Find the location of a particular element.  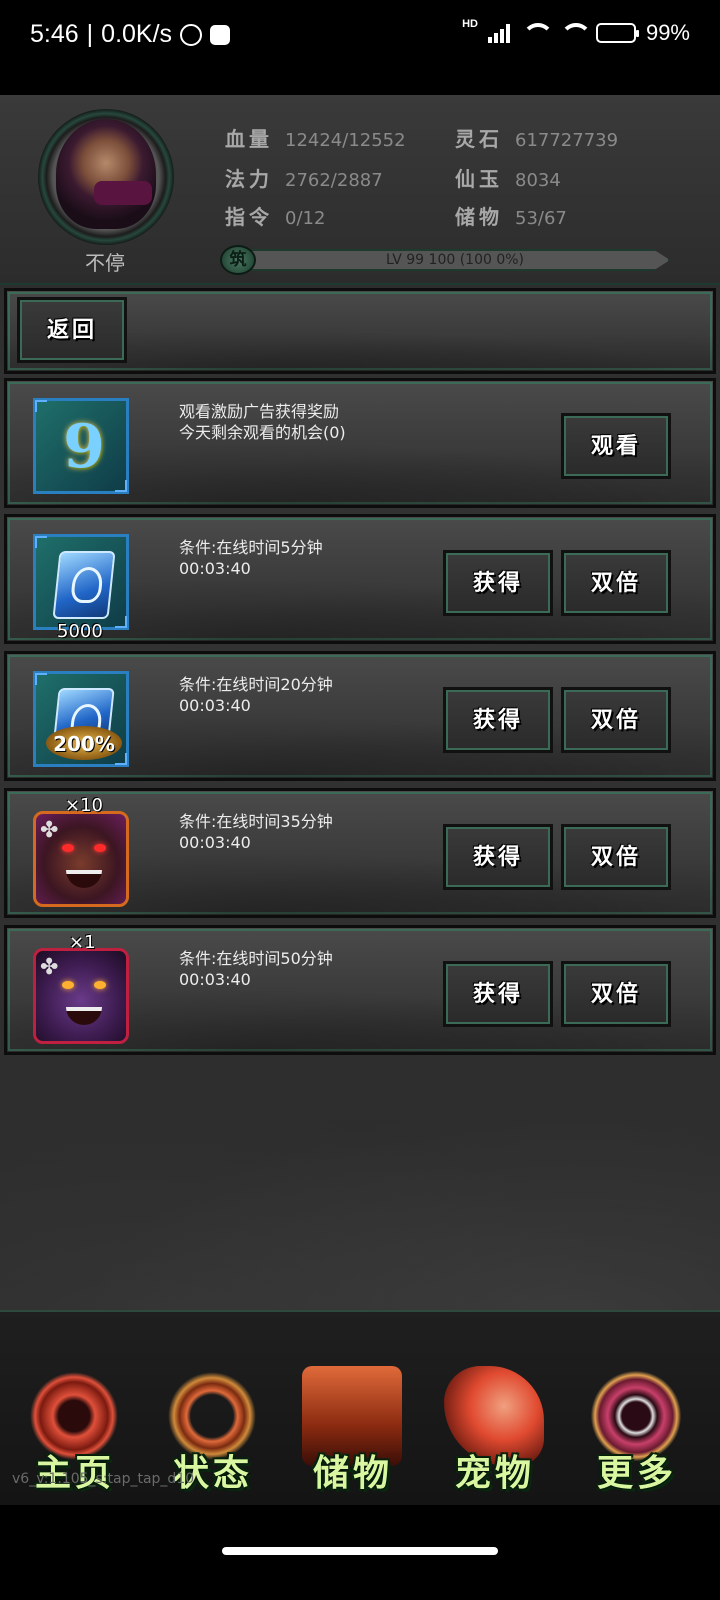

reward-description: 条件:在线时间35分钟 00:03:40 is located at coordinates (256, 832).